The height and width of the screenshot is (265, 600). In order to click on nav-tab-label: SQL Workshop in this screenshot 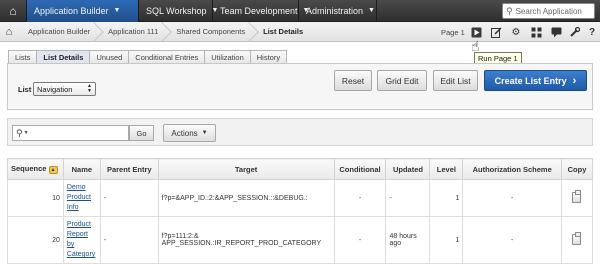, I will do `click(176, 10)`.